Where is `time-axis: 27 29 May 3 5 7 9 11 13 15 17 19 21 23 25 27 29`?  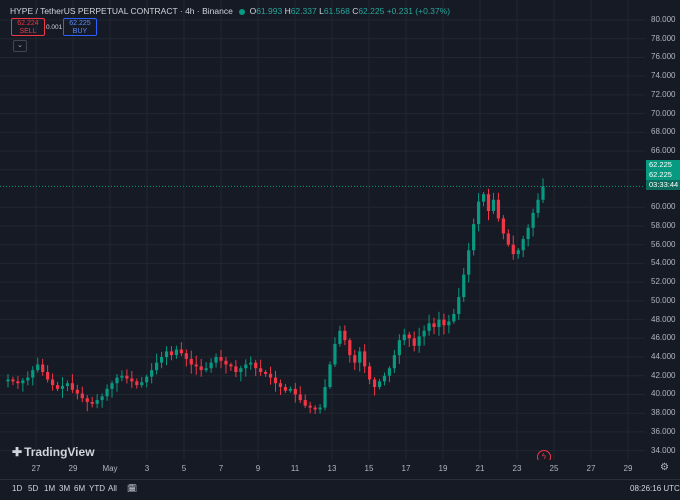 time-axis: 27 29 May 3 5 7 9 11 13 15 17 19 21 23 25 27 29 is located at coordinates (322, 469).